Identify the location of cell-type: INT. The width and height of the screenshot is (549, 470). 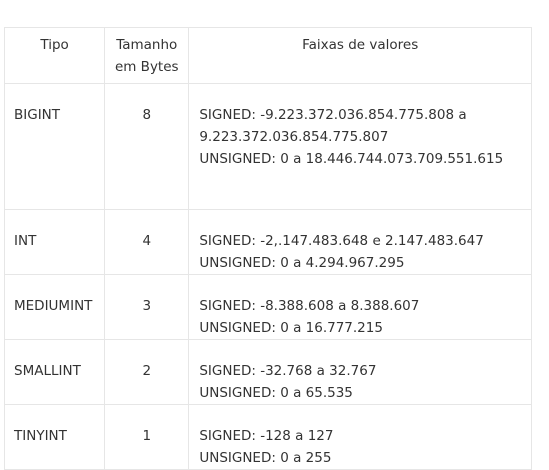
(54, 242).